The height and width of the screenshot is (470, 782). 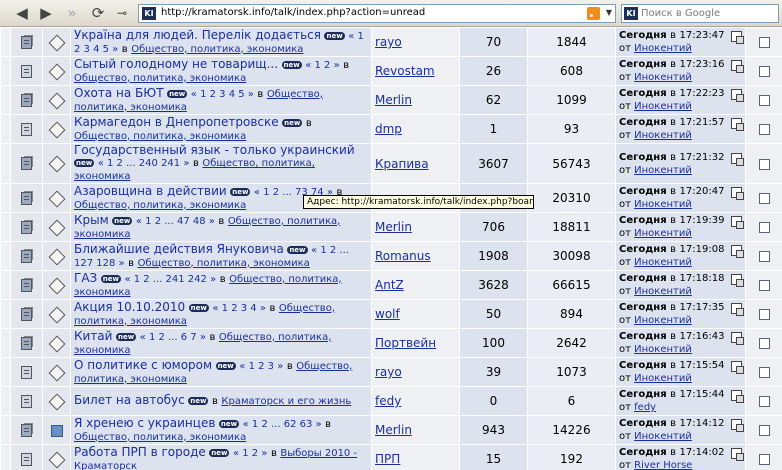 I want to click on last-post-author-link: fedy, so click(x=645, y=407).